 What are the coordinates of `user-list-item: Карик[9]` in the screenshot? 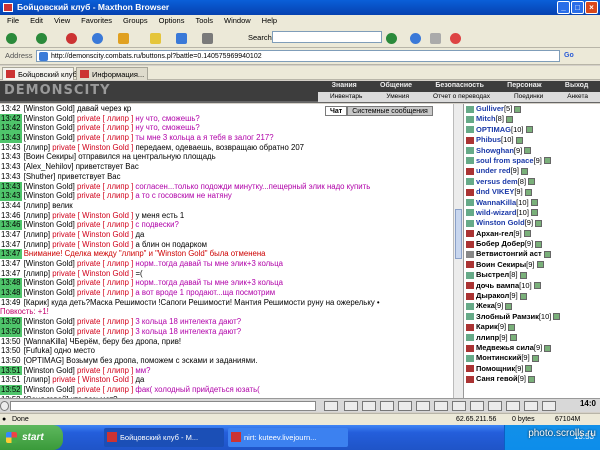 It's located at (532, 327).